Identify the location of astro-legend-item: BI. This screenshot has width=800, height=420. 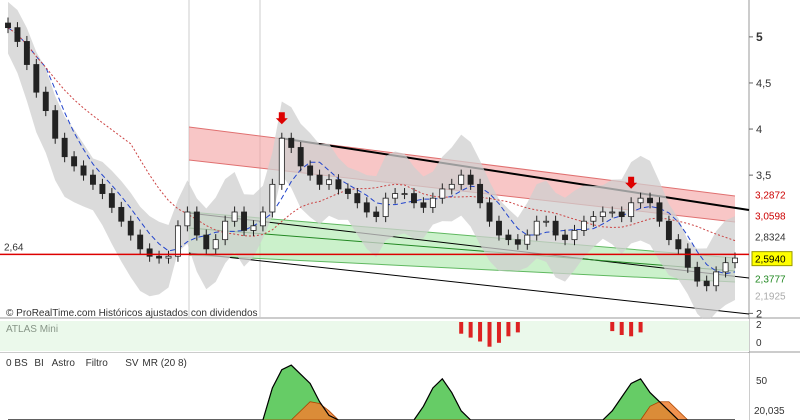
(38, 363).